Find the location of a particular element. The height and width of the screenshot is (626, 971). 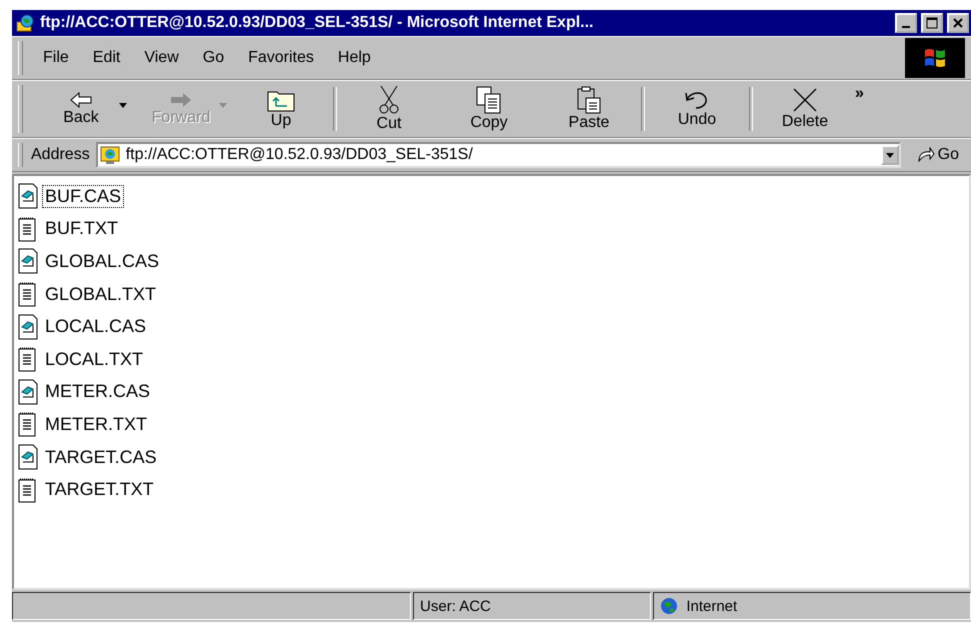

minimize-icon is located at coordinates (906, 27).